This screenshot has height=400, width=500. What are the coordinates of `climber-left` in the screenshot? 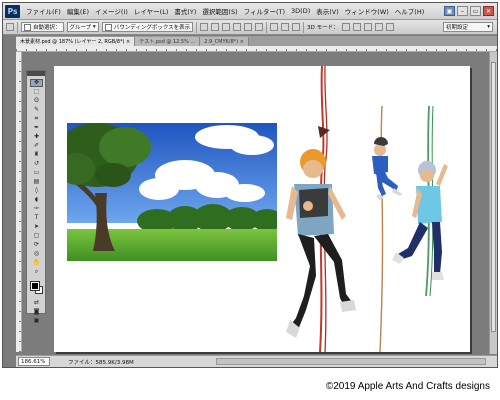 It's located at (321, 209).